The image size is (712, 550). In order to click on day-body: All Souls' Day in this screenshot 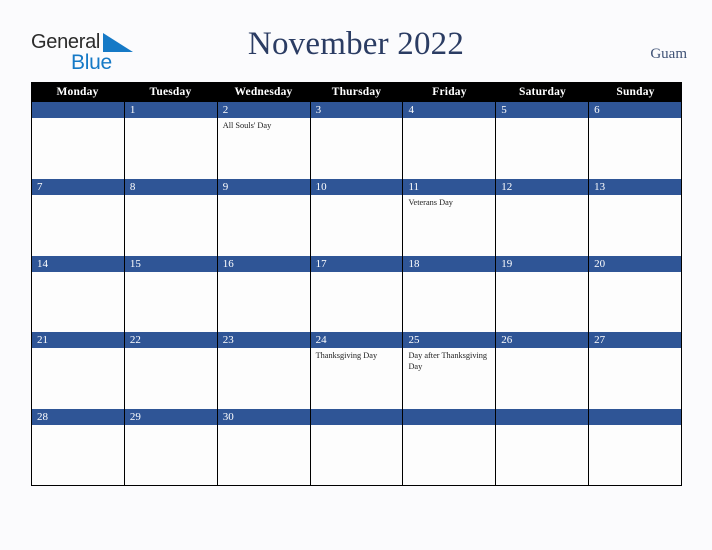, I will do `click(264, 148)`.